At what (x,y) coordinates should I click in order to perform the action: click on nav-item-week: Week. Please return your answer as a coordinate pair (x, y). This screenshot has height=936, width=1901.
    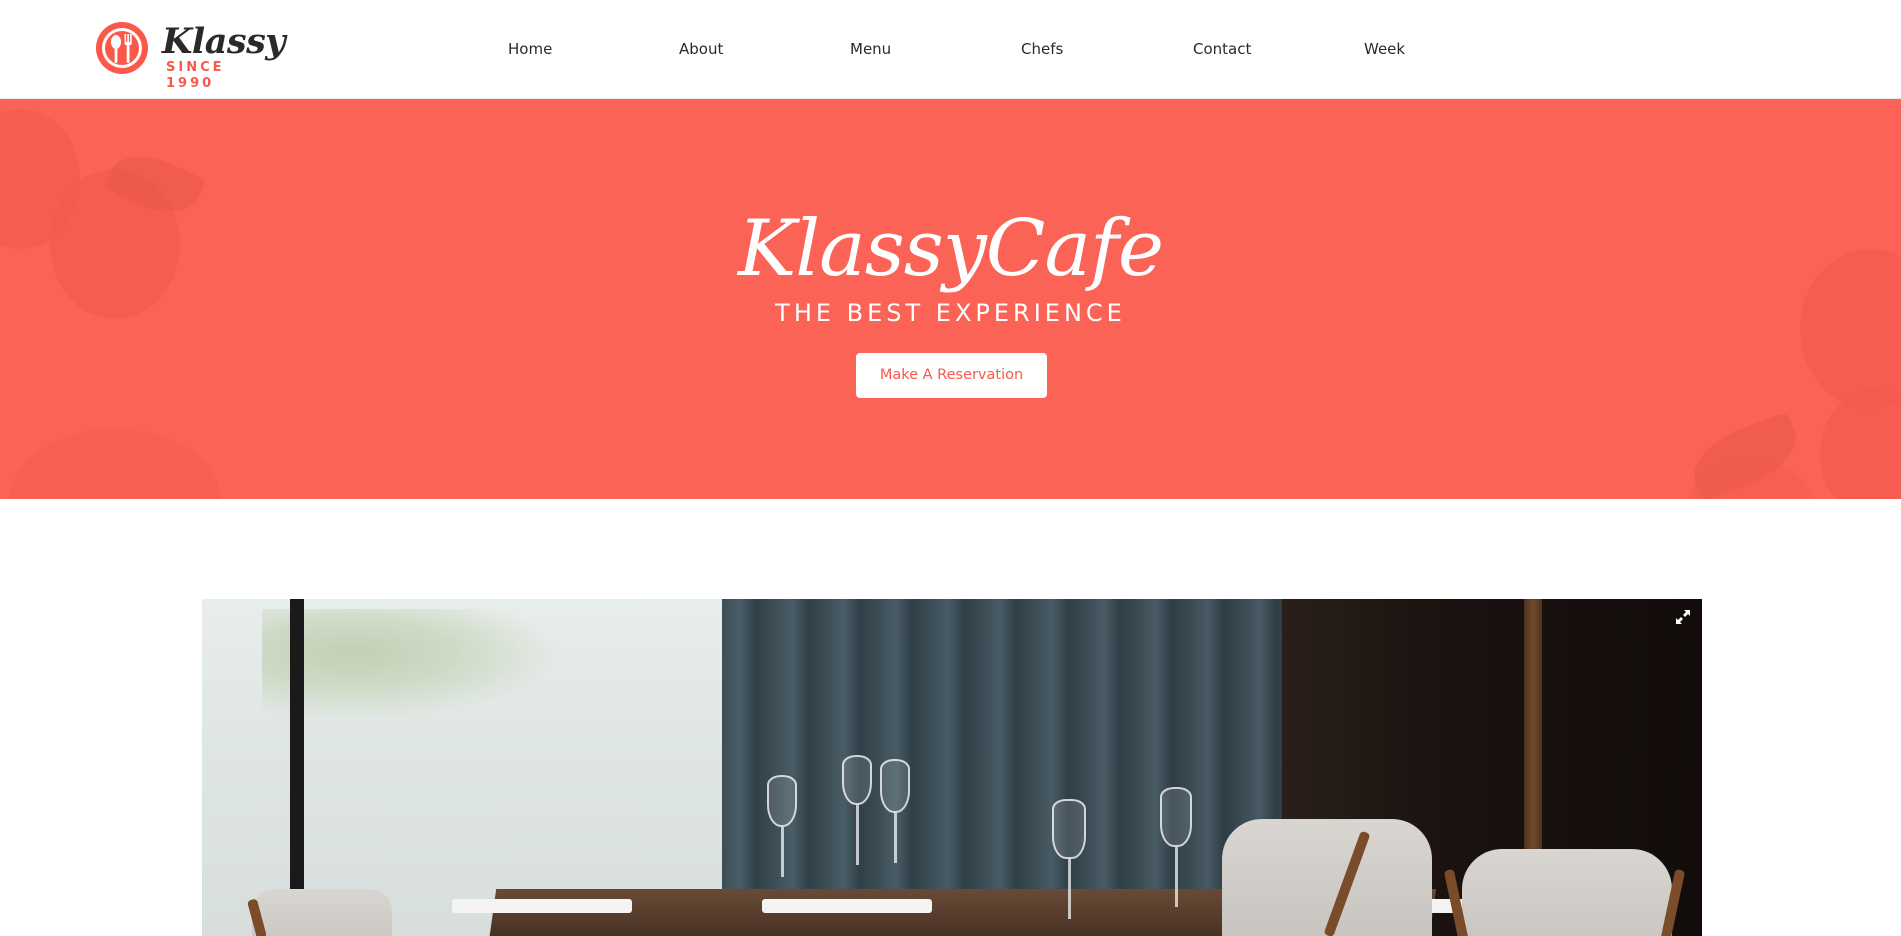
    Looking at the image, I should click on (1384, 49).